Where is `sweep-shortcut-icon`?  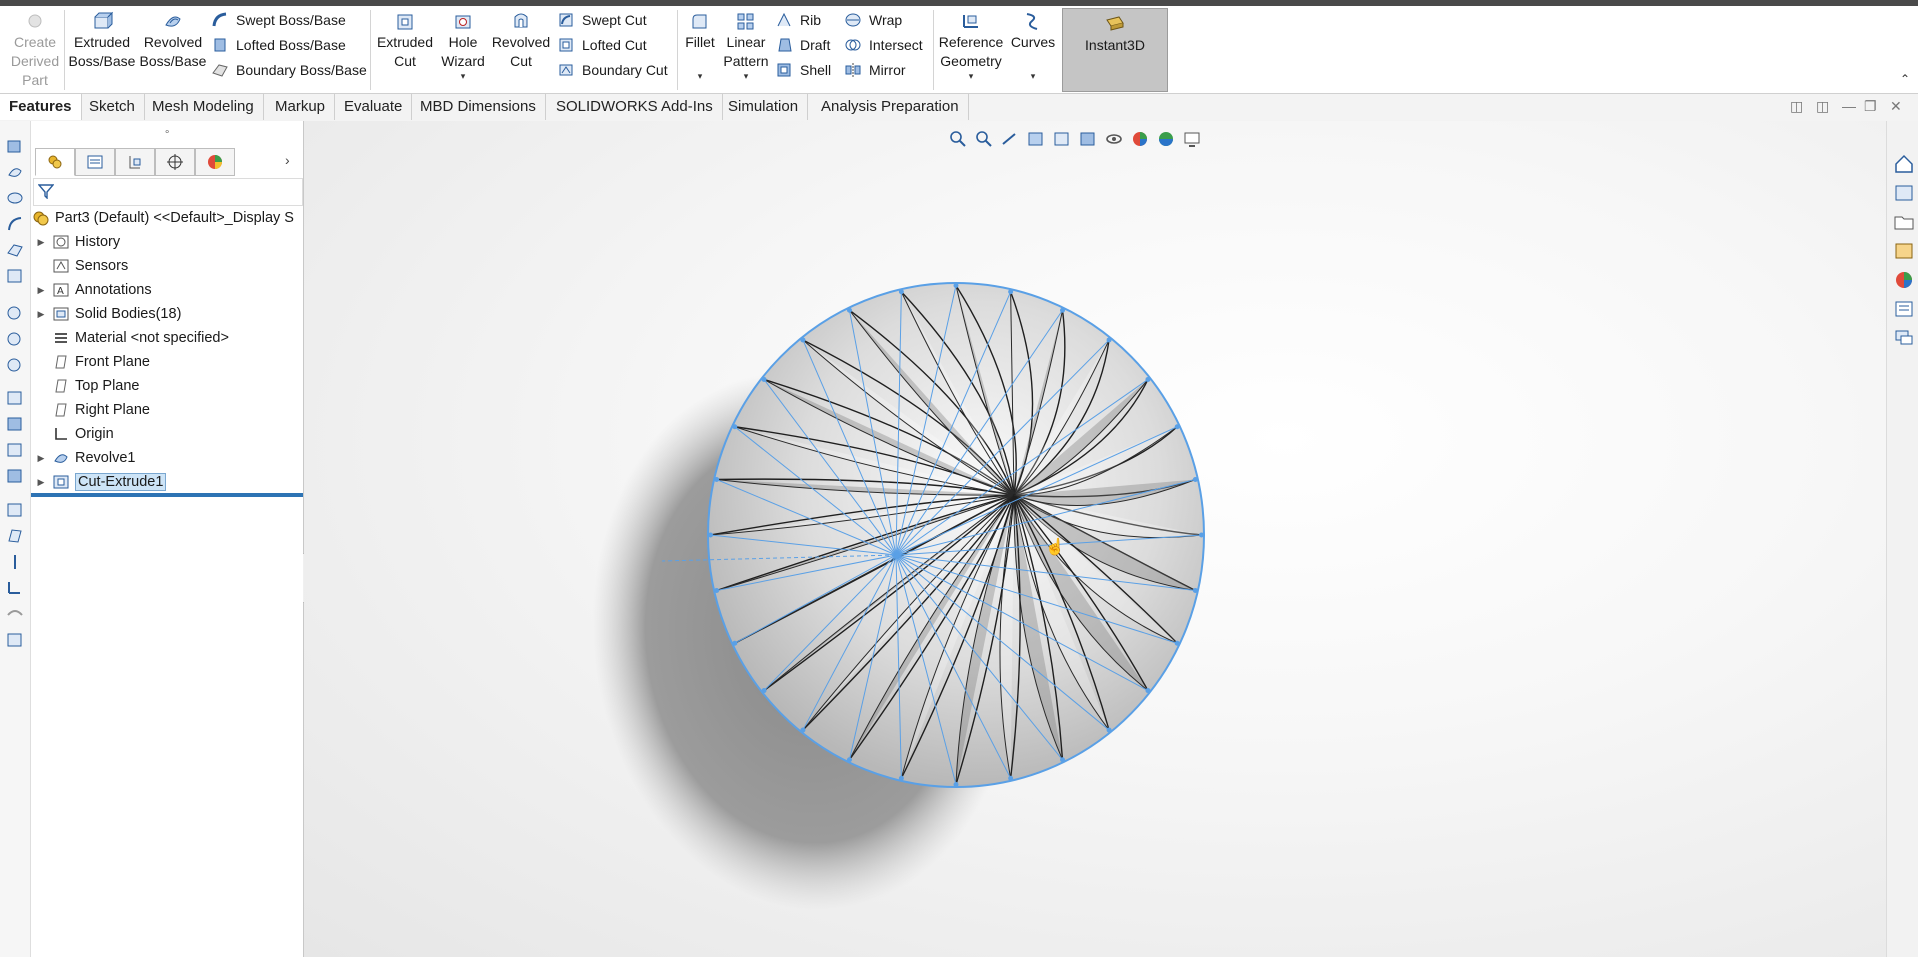 sweep-shortcut-icon is located at coordinates (15, 224).